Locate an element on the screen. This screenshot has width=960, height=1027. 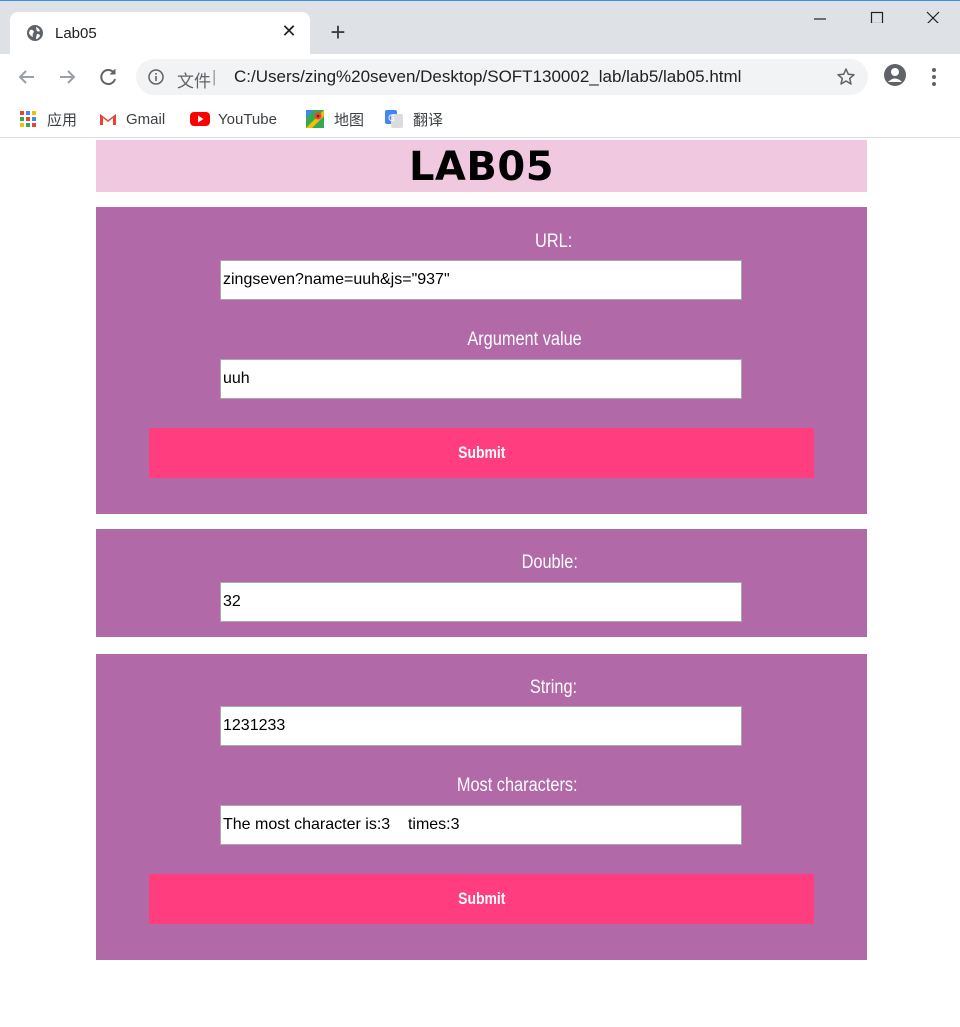
address-scheme: 文件 is located at coordinates (194, 81).